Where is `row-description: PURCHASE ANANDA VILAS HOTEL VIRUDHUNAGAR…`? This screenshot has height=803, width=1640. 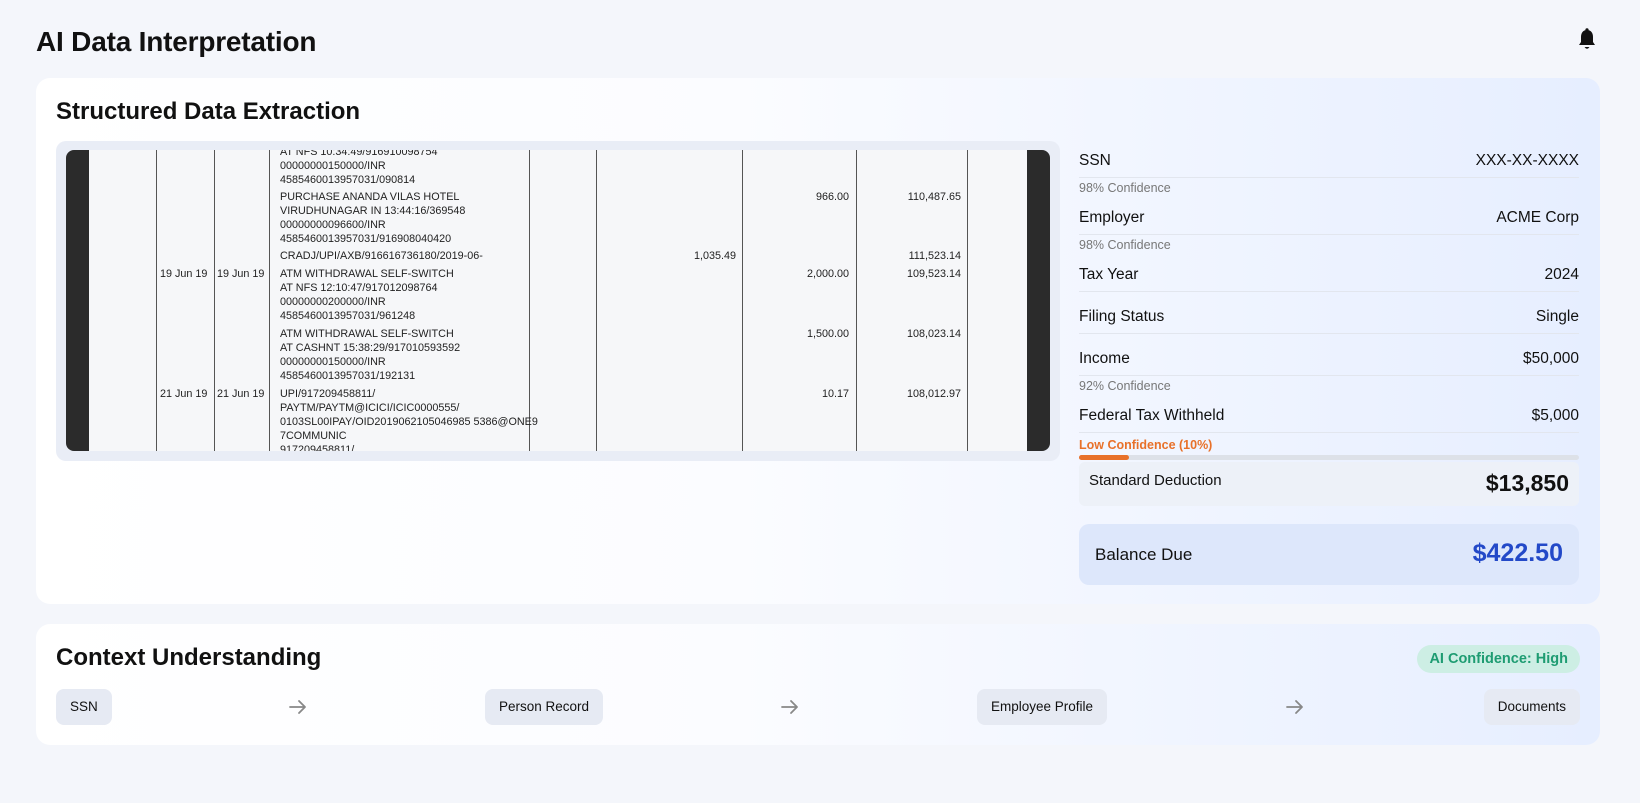 row-description: PURCHASE ANANDA VILAS HOTEL VIRUDHUNAGAR… is located at coordinates (373, 218).